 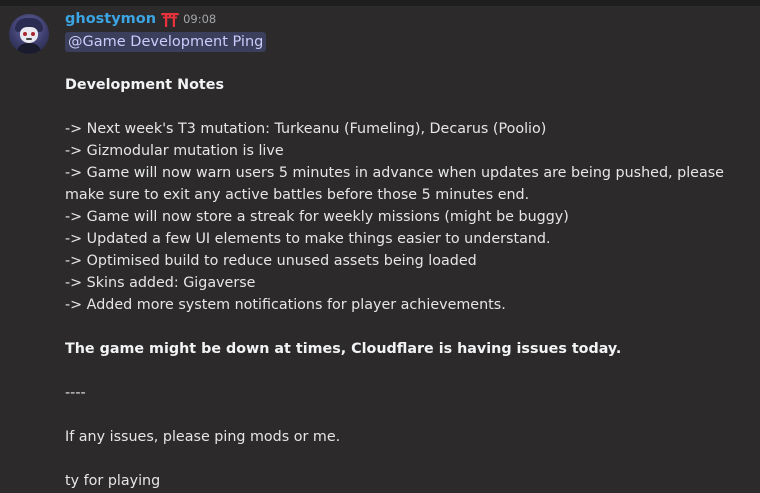 I want to click on avatar-body, so click(x=29, y=48).